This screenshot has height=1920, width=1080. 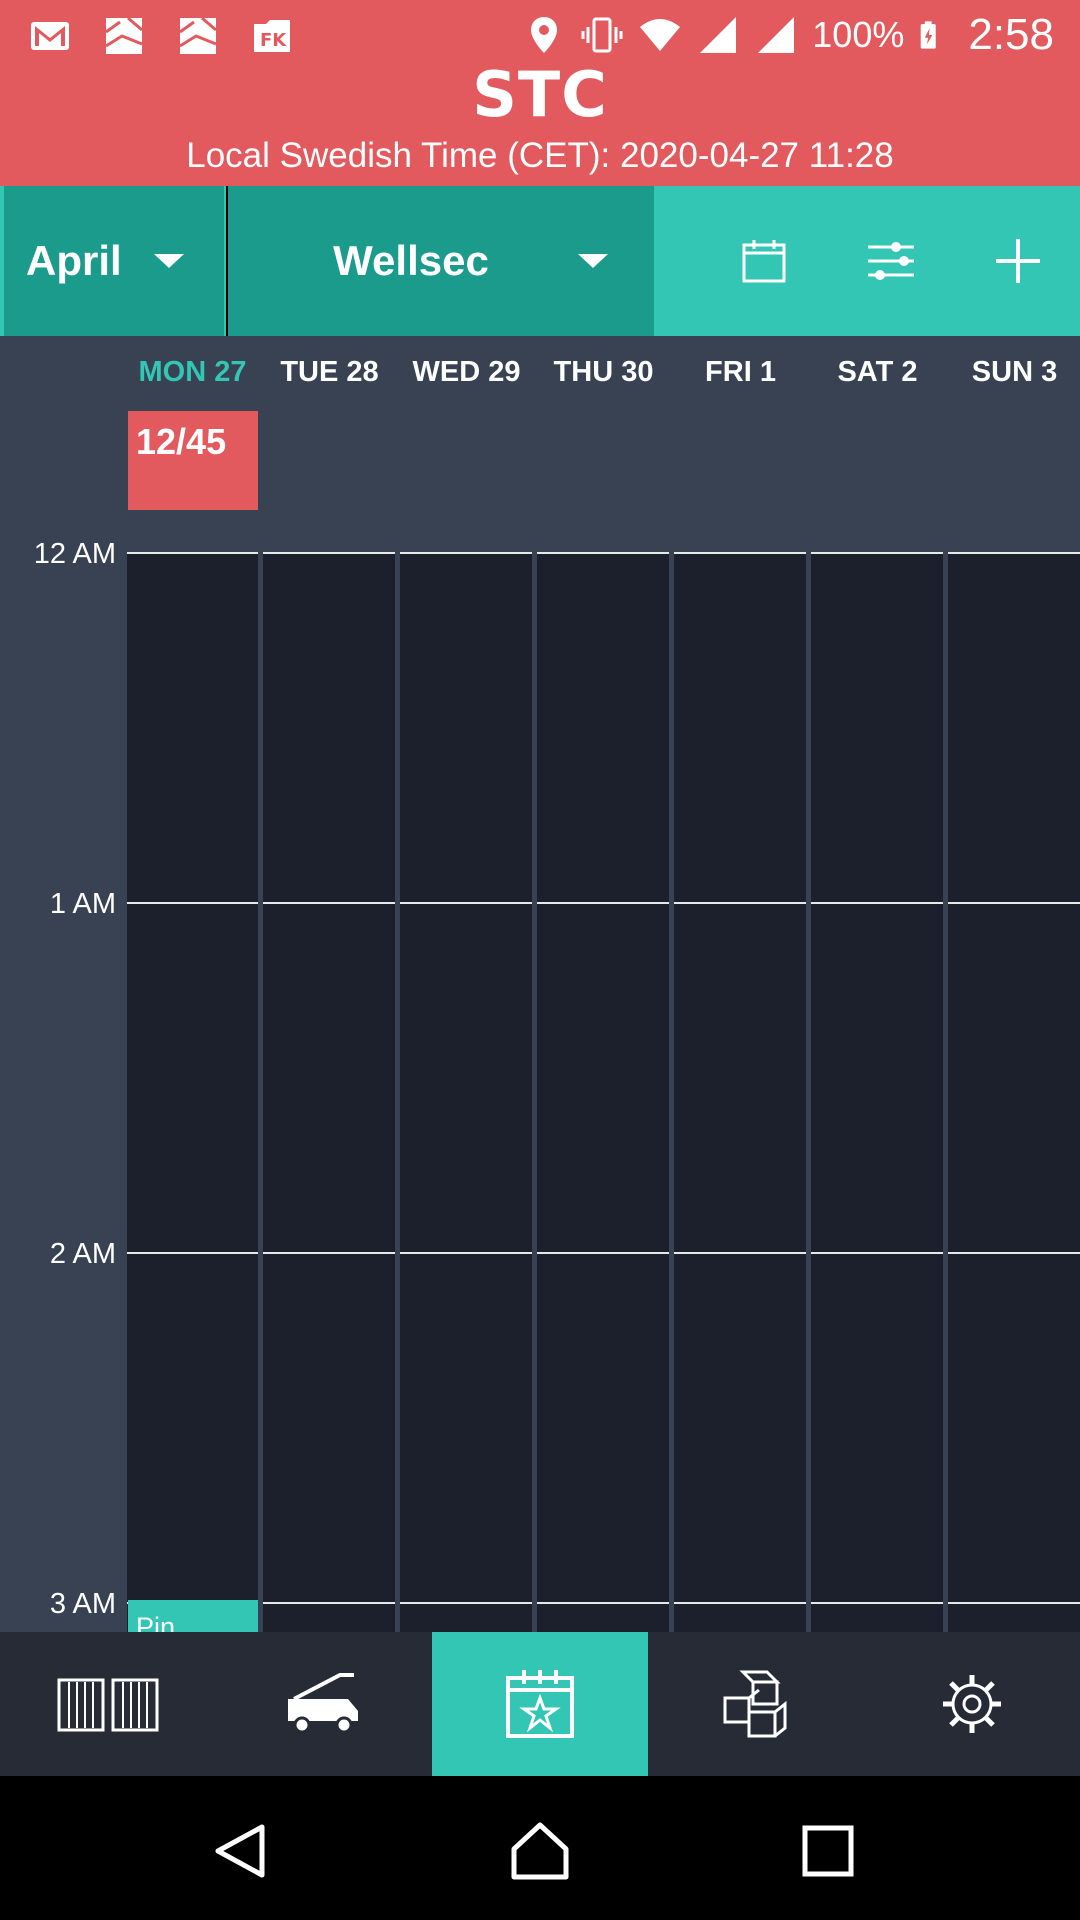 What do you see at coordinates (466, 372) in the screenshot?
I see `day-header-wed: WED 29` at bounding box center [466, 372].